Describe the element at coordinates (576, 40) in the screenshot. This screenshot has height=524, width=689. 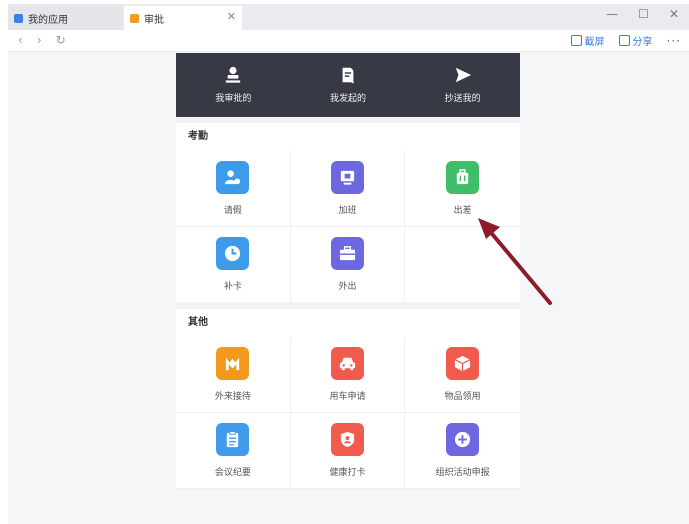
I see `screenshot-icon` at that location.